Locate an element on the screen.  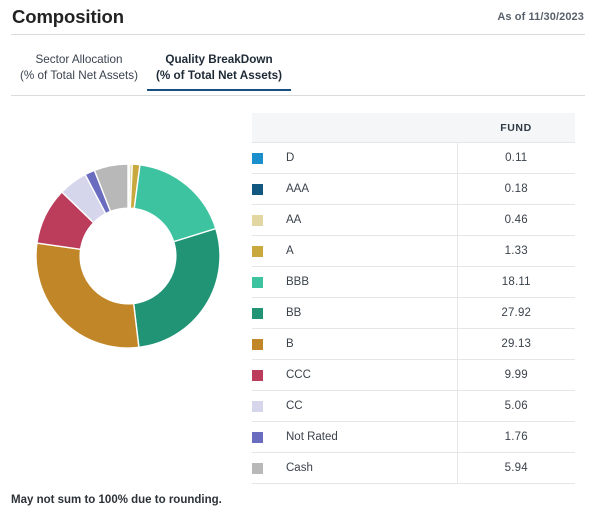
table-row: Not Rated 1.76 is located at coordinates (413, 437).